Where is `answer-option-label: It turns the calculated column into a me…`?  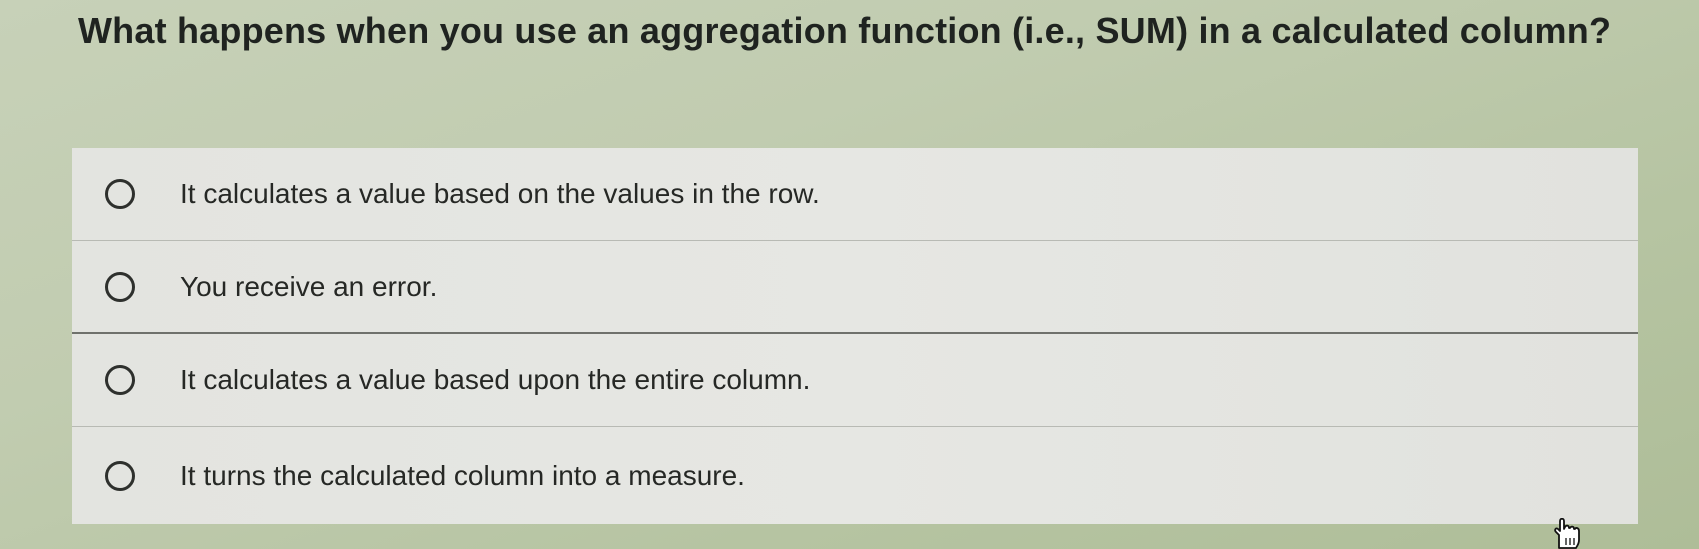 answer-option-label: It turns the calculated column into a me… is located at coordinates (462, 475).